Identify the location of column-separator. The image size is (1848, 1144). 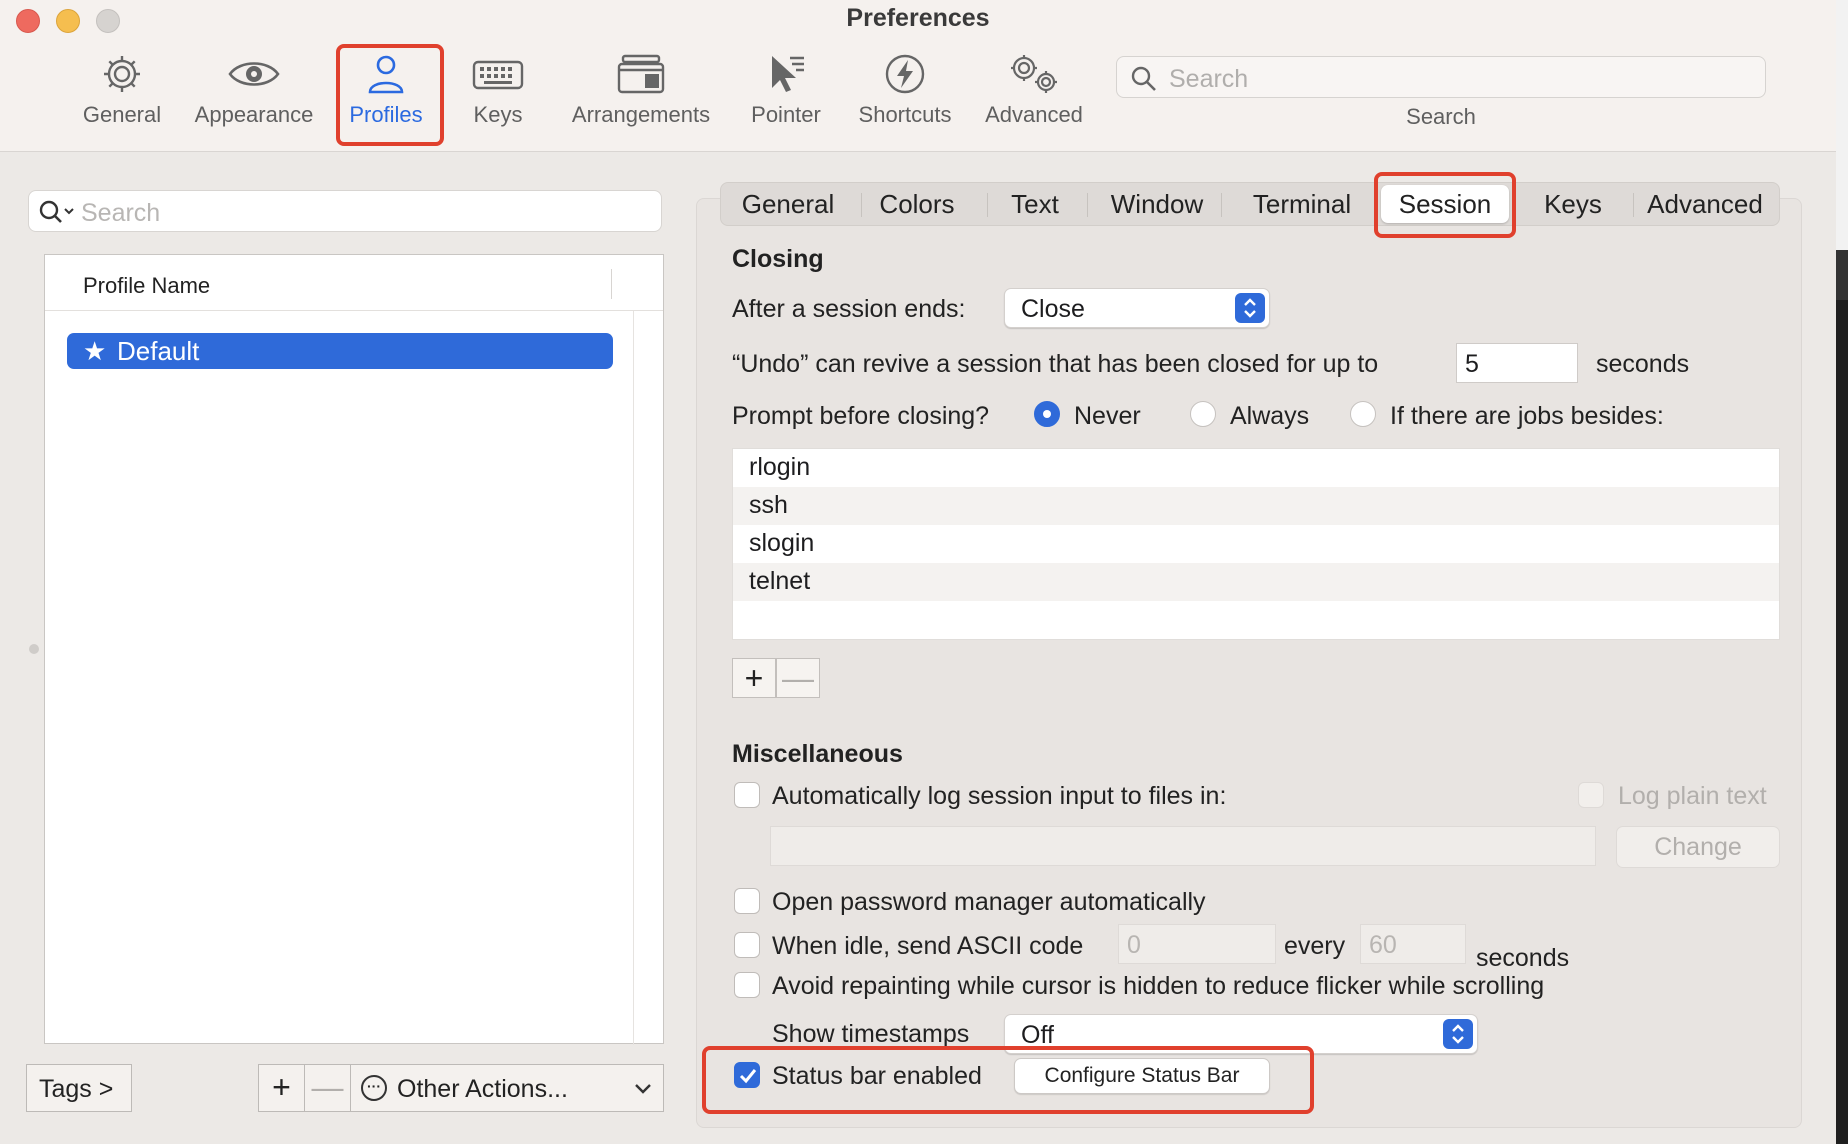
(611, 284).